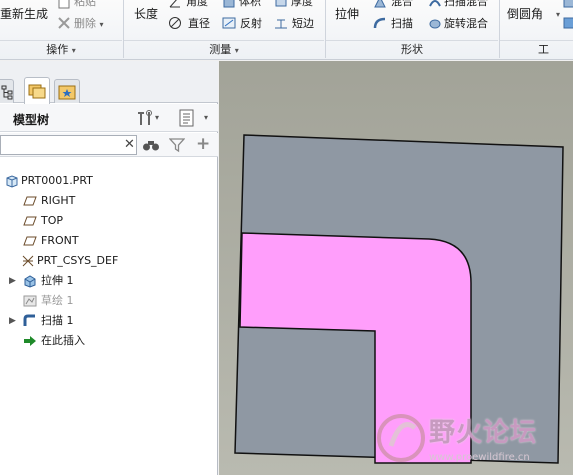  Describe the element at coordinates (109, 82) in the screenshot. I see `navigator-tabs` at that location.